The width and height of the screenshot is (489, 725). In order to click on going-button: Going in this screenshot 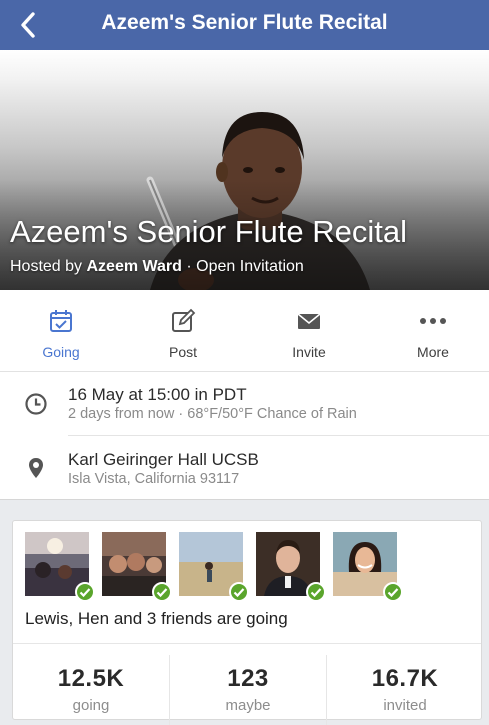, I will do `click(61, 331)`.